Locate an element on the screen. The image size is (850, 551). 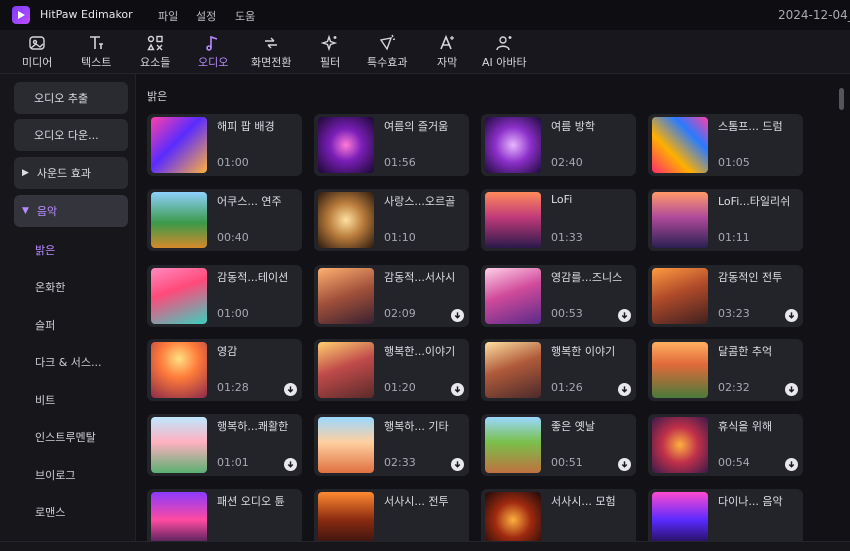
app-title: HitPaw Edimakor is located at coordinates (86, 14).